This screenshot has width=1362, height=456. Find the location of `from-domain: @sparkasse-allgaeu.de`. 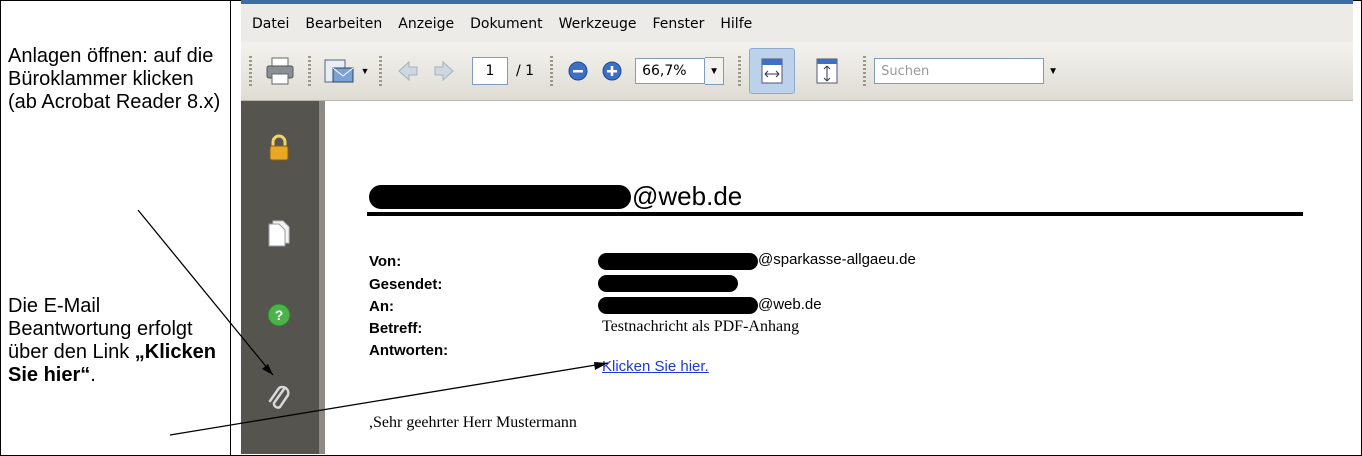

from-domain: @sparkasse-allgaeu.de is located at coordinates (837, 259).